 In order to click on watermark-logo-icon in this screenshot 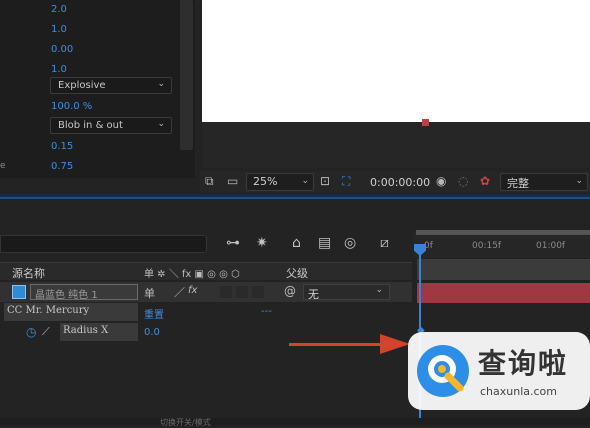, I will do `click(443, 371)`.